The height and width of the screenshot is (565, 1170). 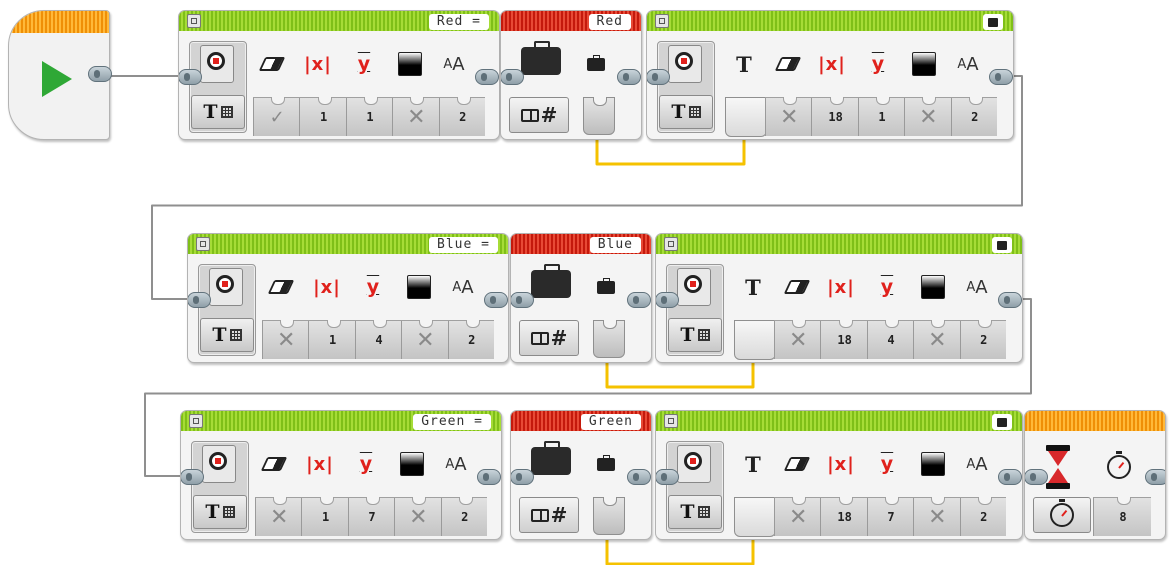 I want to click on variable-block: Red #, so click(x=571, y=75).